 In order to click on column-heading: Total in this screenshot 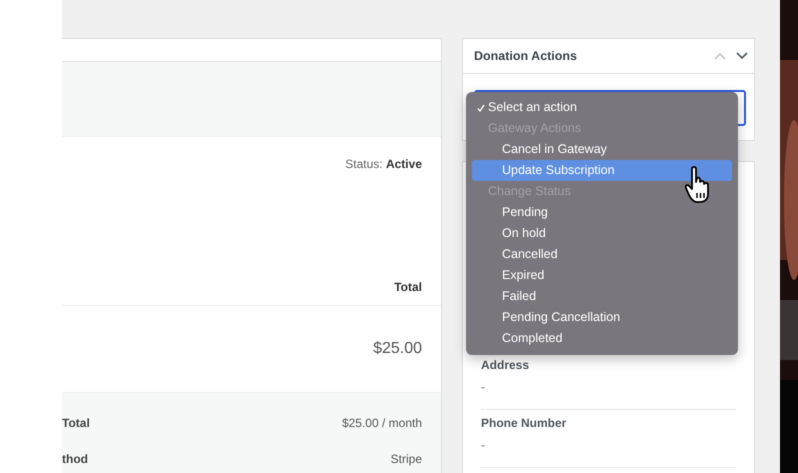, I will do `click(408, 287)`.